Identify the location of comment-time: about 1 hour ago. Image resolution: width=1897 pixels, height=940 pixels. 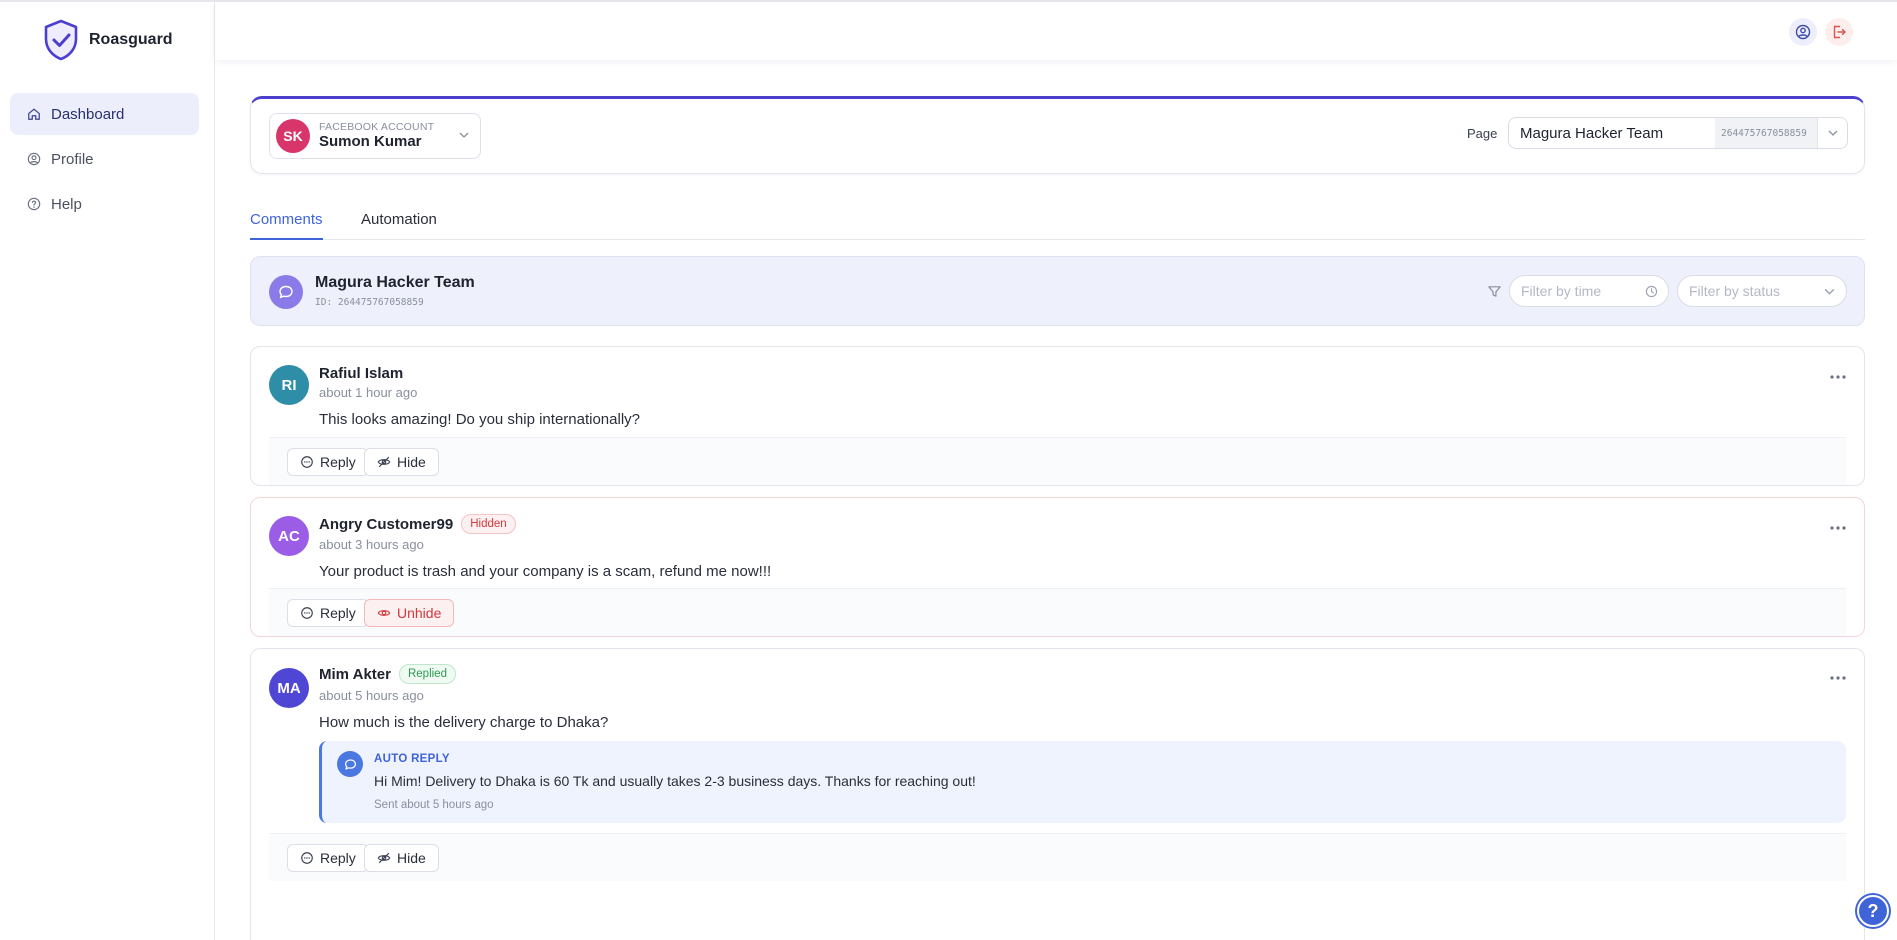
(368, 392).